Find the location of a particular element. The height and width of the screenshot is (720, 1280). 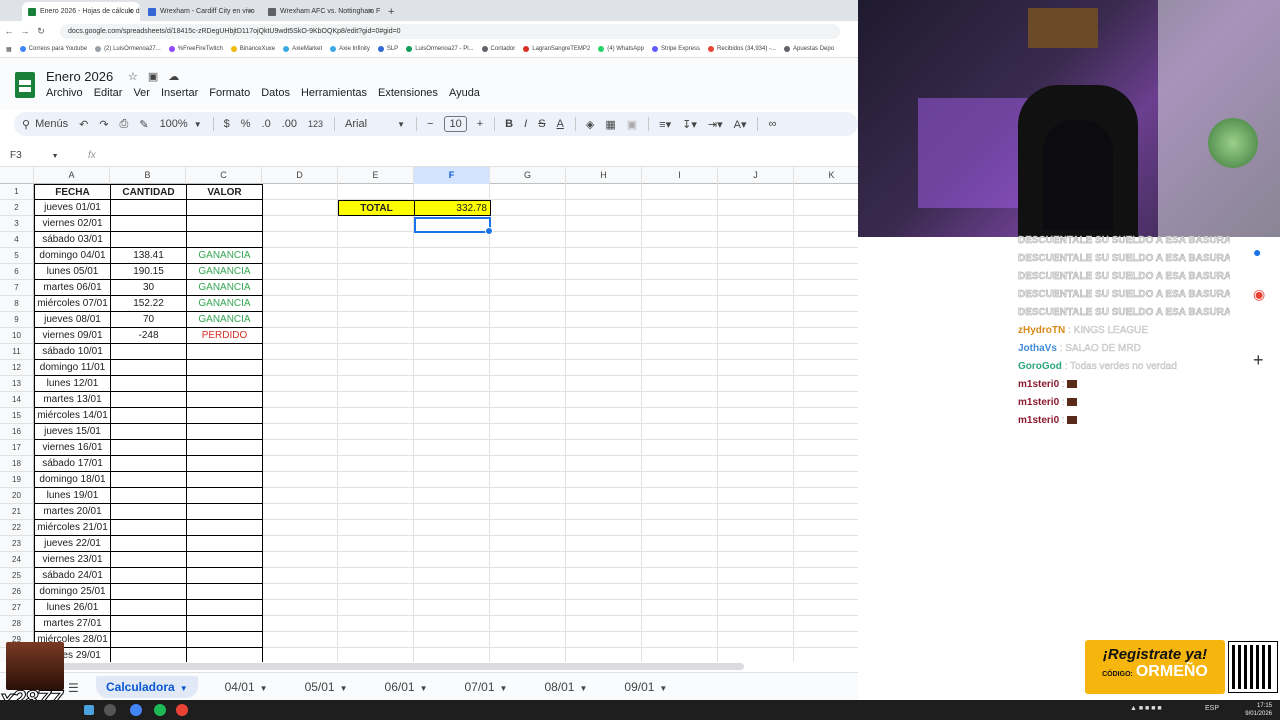

browser-tab: Wrexham AFC vs. Nottingham F ✕ is located at coordinates (321, 11).